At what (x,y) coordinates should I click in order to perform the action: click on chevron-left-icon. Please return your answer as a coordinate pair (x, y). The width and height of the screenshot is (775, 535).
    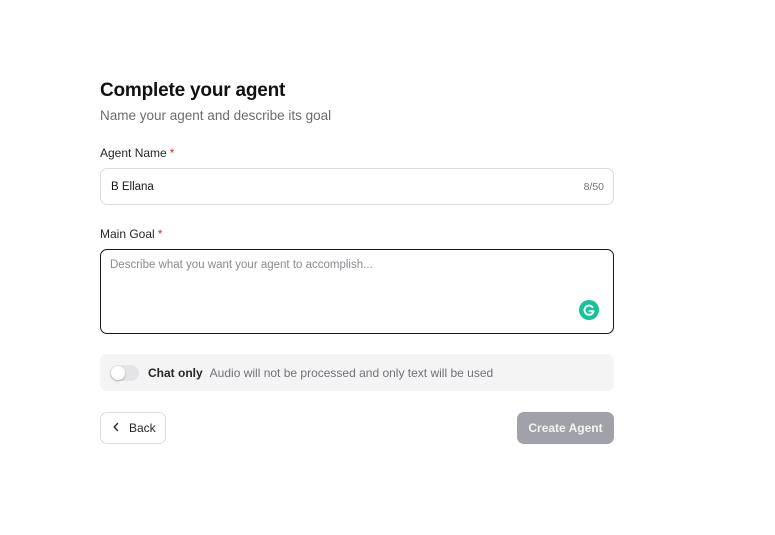
    Looking at the image, I should click on (116, 428).